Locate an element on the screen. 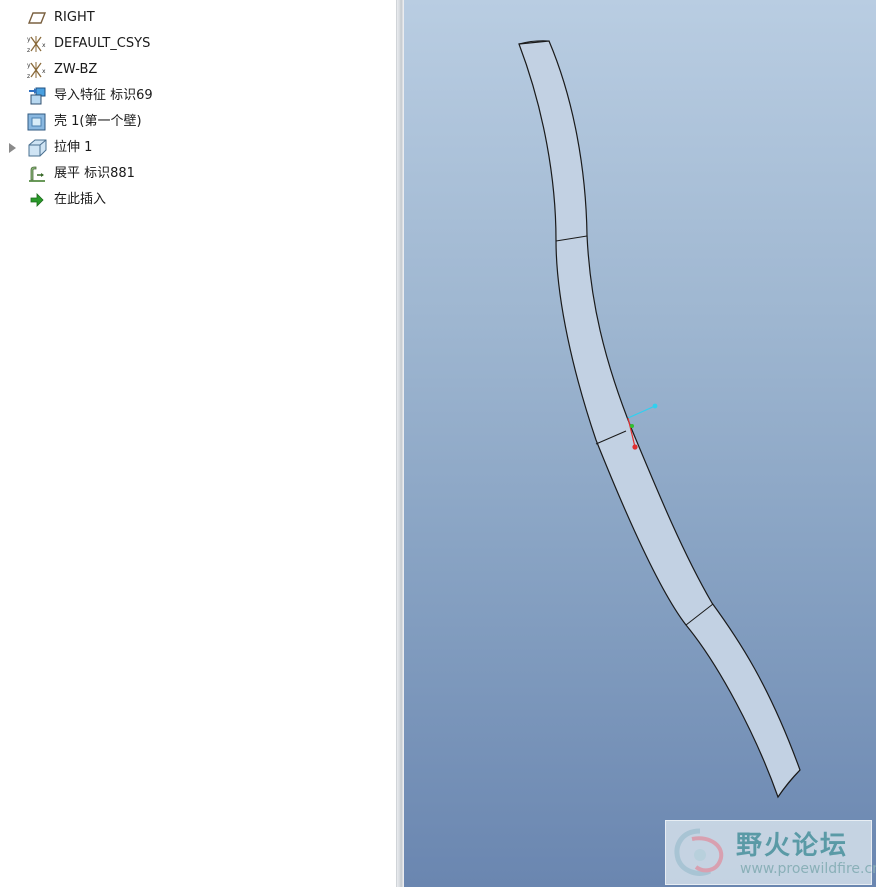 This screenshot has height=887, width=876. flatten-icon is located at coordinates (37, 174).